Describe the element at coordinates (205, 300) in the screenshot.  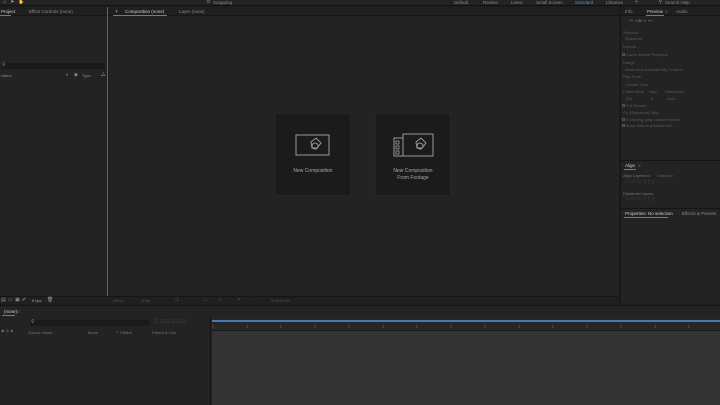
I see `mask-icon: ⊡` at that location.